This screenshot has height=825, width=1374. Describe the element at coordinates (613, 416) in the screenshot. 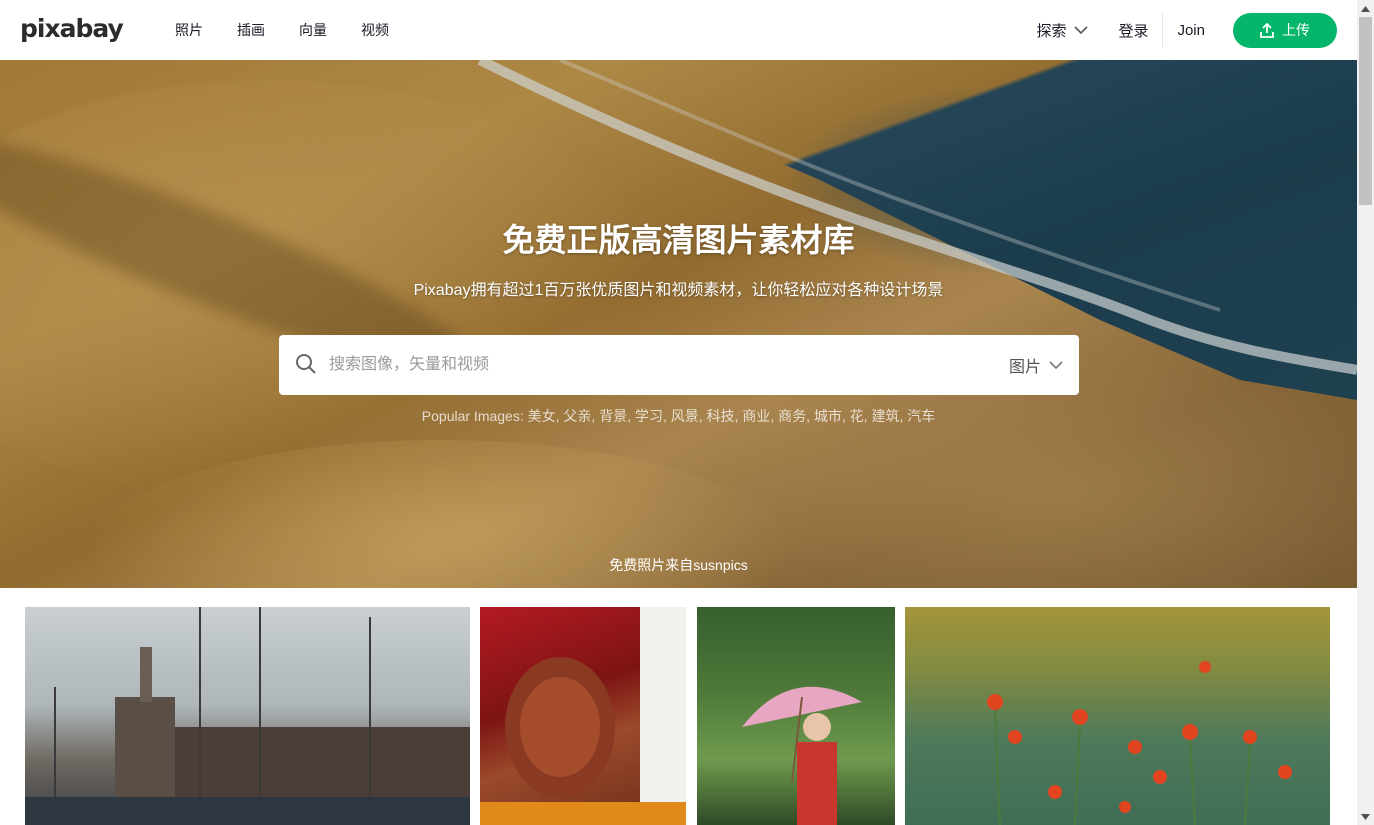

I see `popular-tag: 背景` at that location.